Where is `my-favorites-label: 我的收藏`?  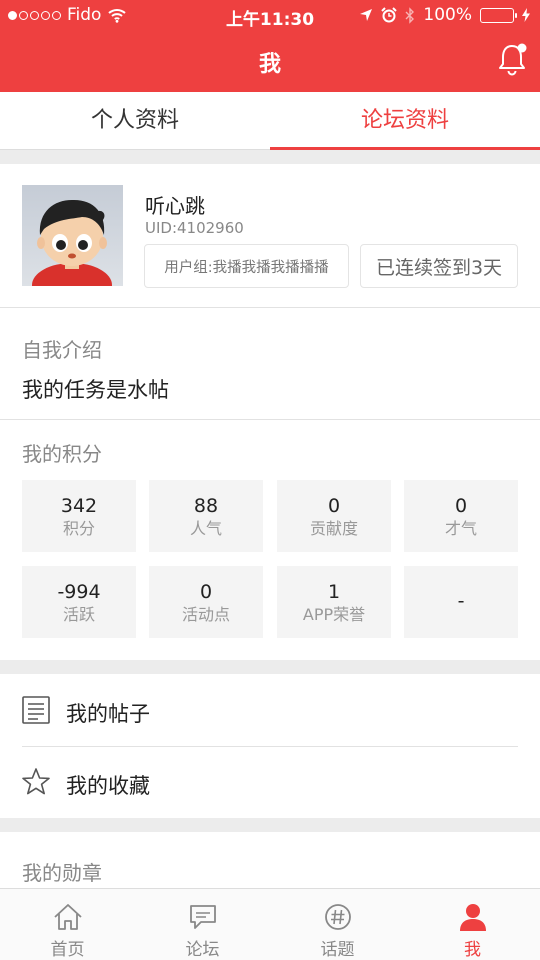
my-favorites-label: 我的收藏 is located at coordinates (108, 786).